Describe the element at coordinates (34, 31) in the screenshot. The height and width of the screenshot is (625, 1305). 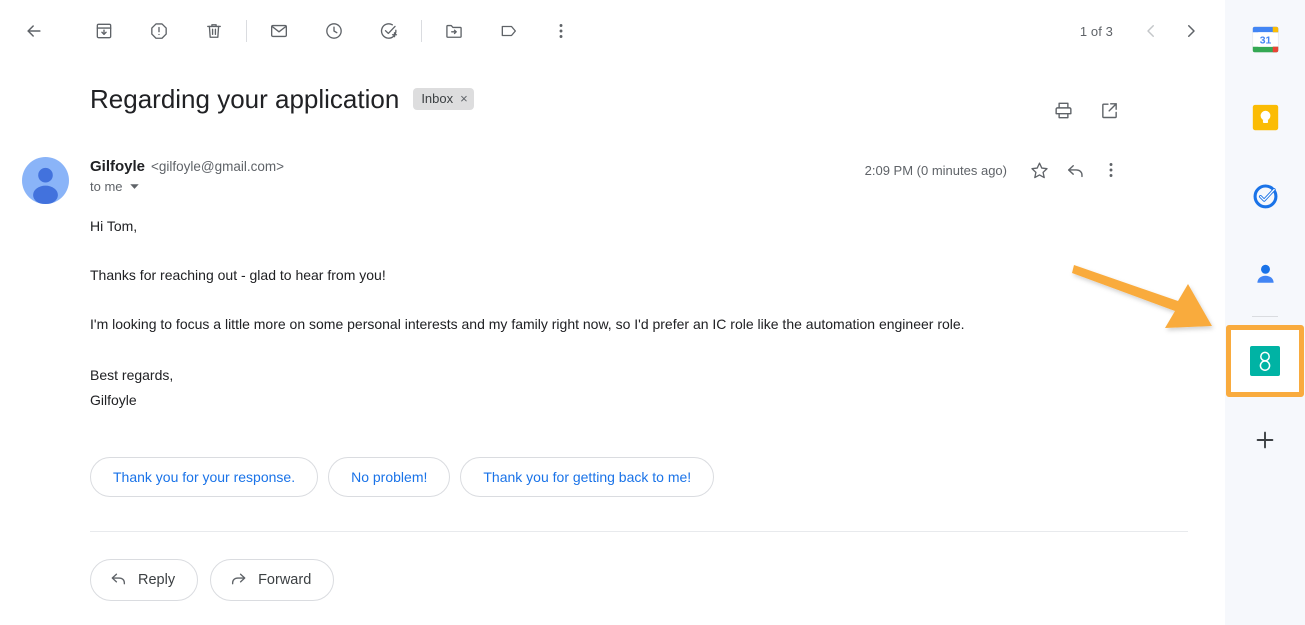
I see `back-button` at that location.